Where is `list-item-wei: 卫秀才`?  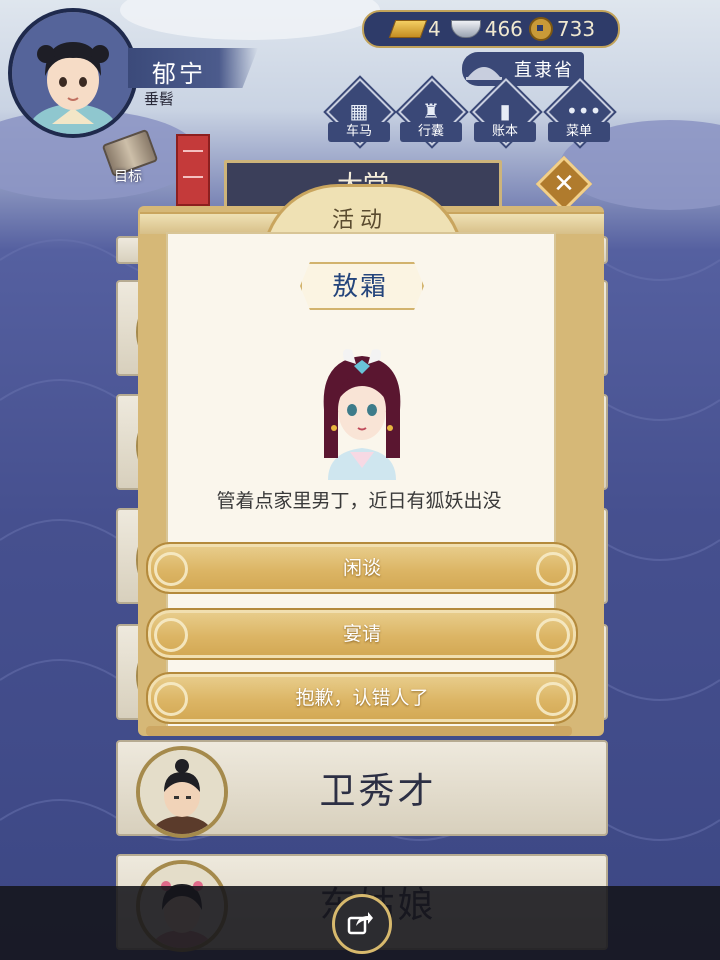 list-item-wei: 卫秀才 is located at coordinates (362, 789).